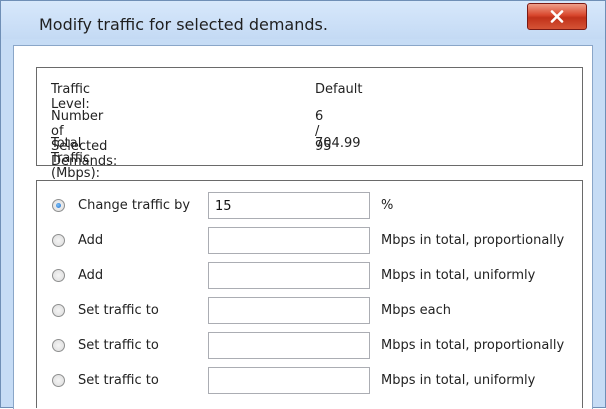 The width and height of the screenshot is (606, 409). What do you see at coordinates (338, 143) in the screenshot?
I see `info-value: 704.99` at bounding box center [338, 143].